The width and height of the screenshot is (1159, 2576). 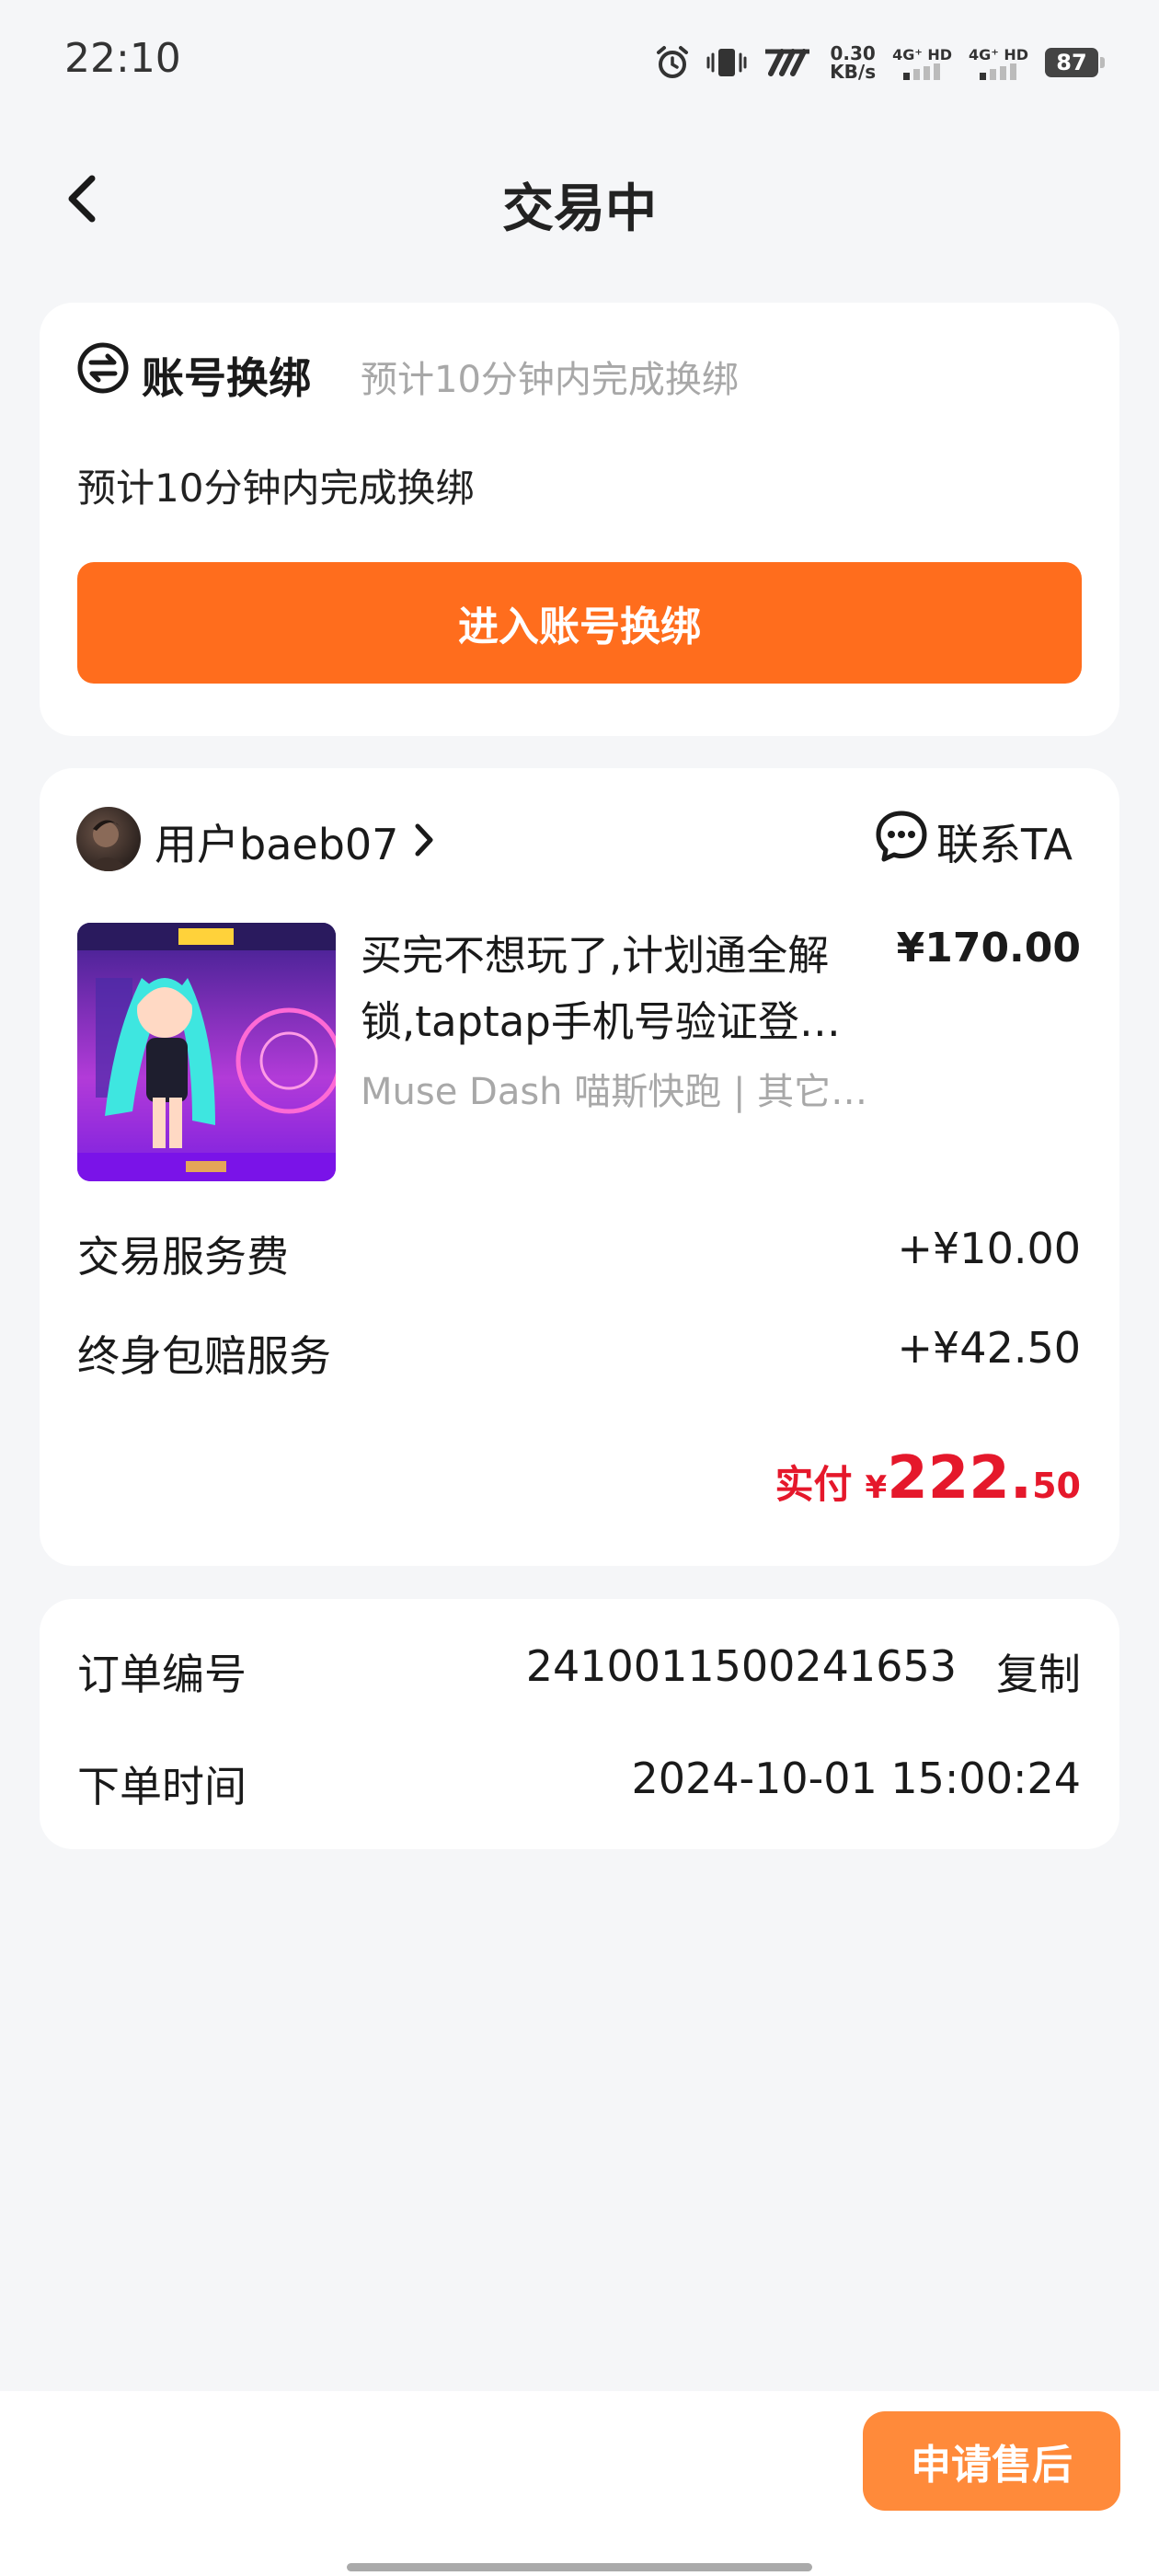 I want to click on net-speed-unit: KB/s, so click(x=853, y=72).